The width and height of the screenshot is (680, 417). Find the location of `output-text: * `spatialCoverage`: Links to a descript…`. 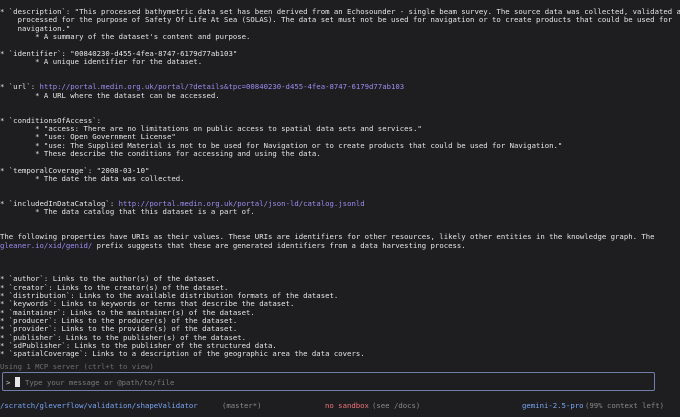

output-text: * `spatialCoverage`: Links to a descript… is located at coordinates (182, 354).